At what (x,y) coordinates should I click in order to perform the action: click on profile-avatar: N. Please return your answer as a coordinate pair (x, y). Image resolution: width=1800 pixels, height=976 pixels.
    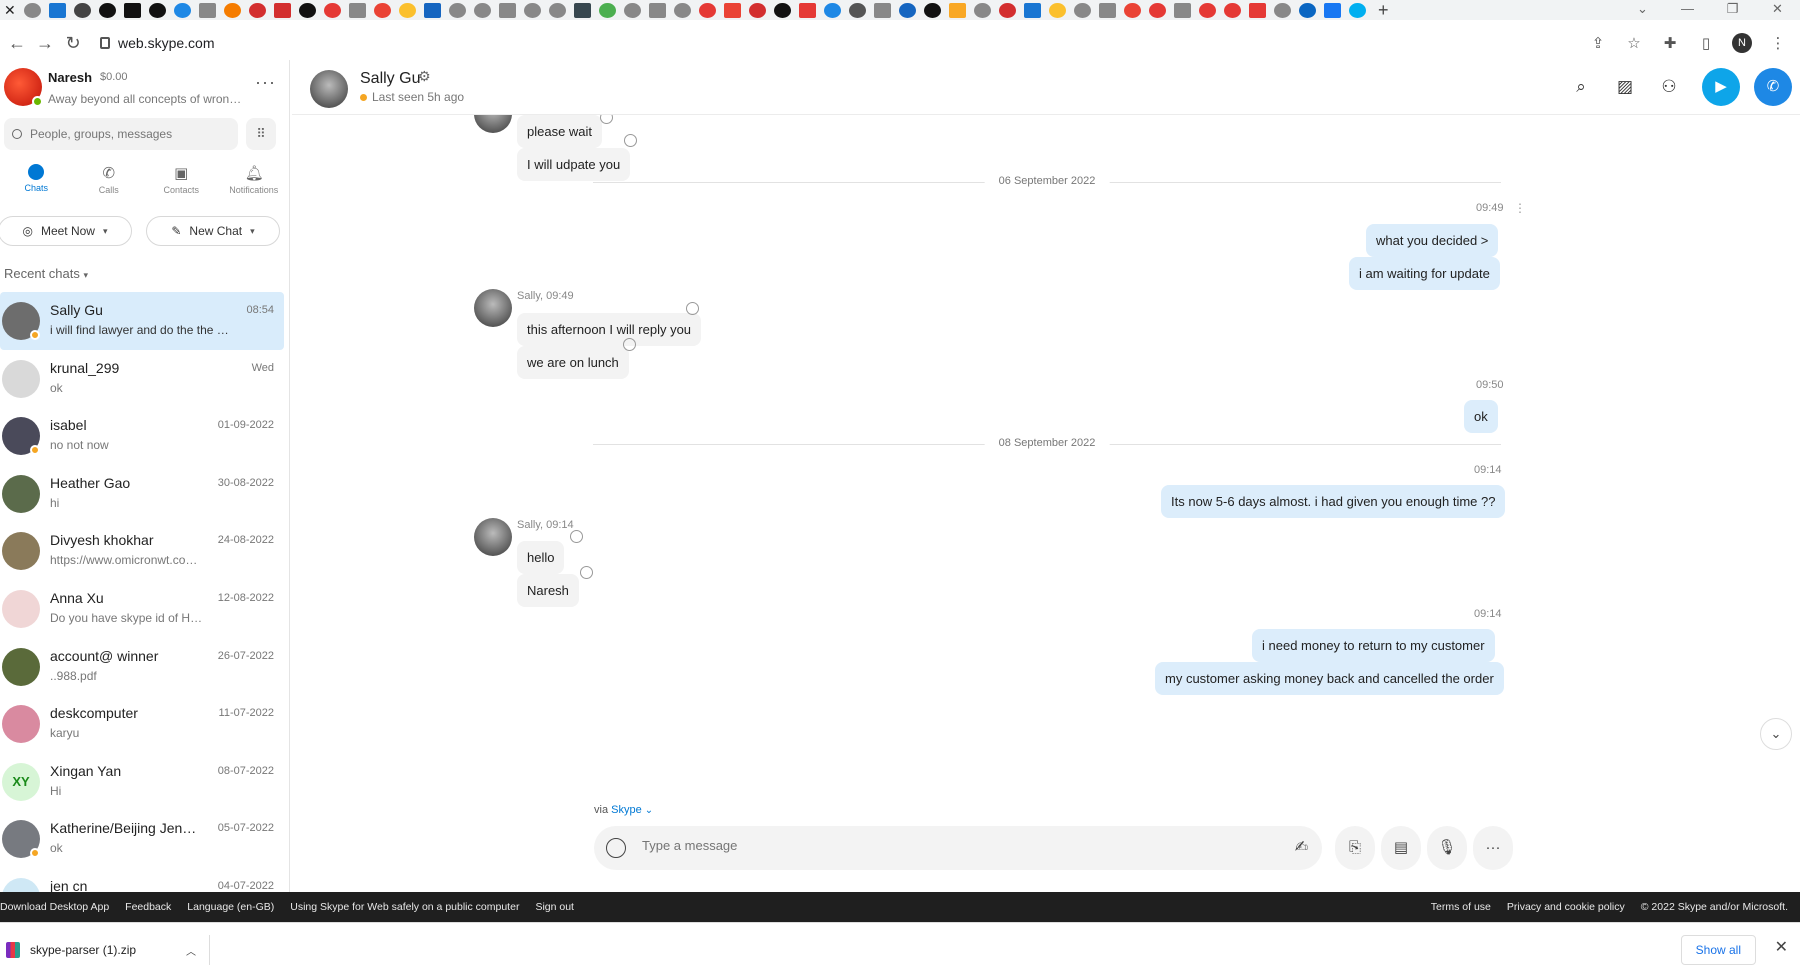
    Looking at the image, I should click on (1742, 43).